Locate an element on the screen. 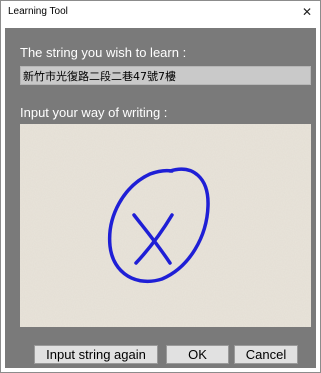  input-string-again-button: Input string again is located at coordinates (96, 354).